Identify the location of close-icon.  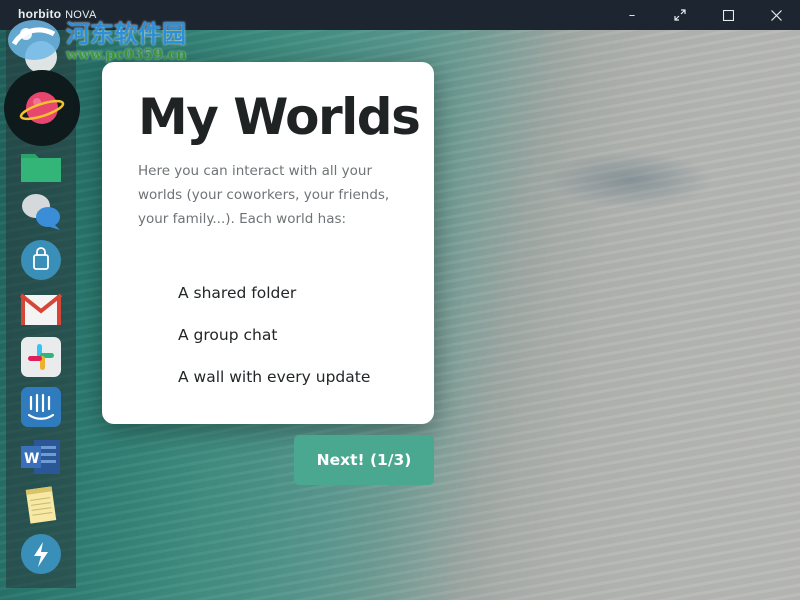
(776, 15).